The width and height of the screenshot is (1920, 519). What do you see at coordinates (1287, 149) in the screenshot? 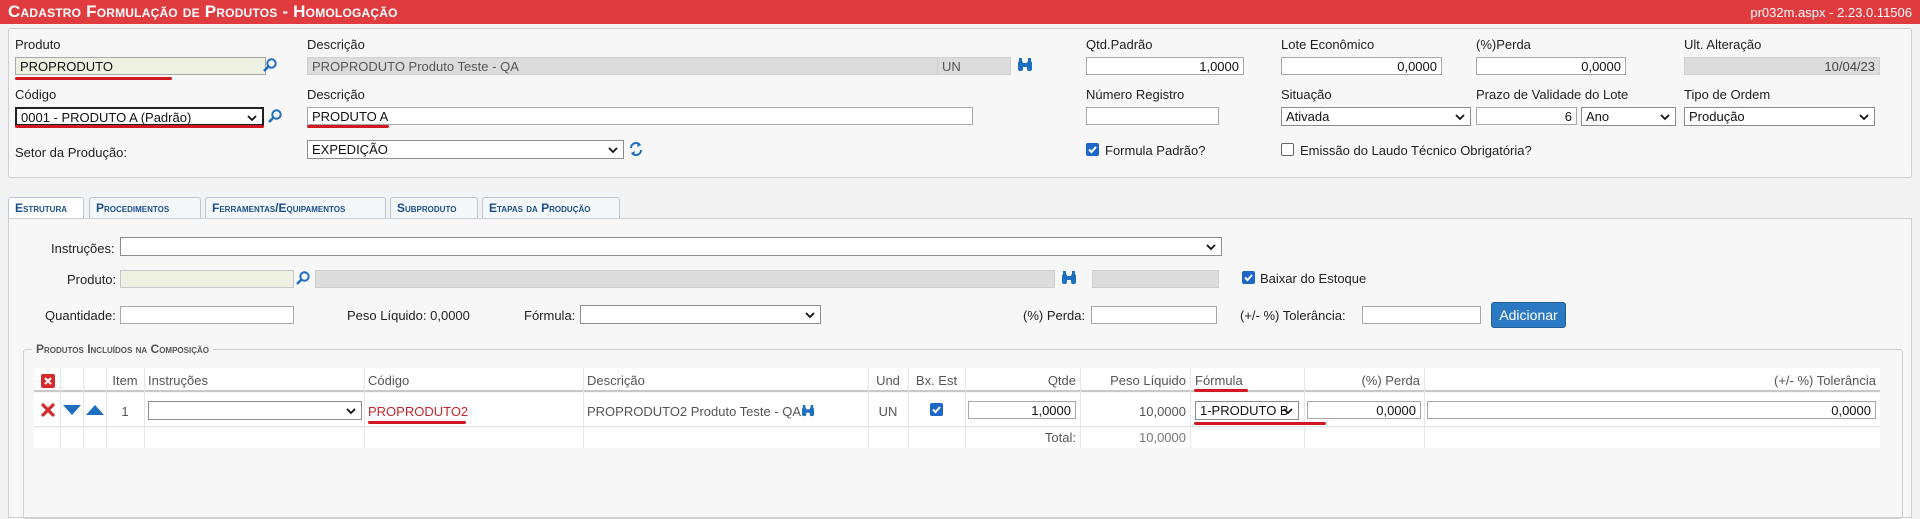
I see `laudo-tecnico-checkbox` at bounding box center [1287, 149].